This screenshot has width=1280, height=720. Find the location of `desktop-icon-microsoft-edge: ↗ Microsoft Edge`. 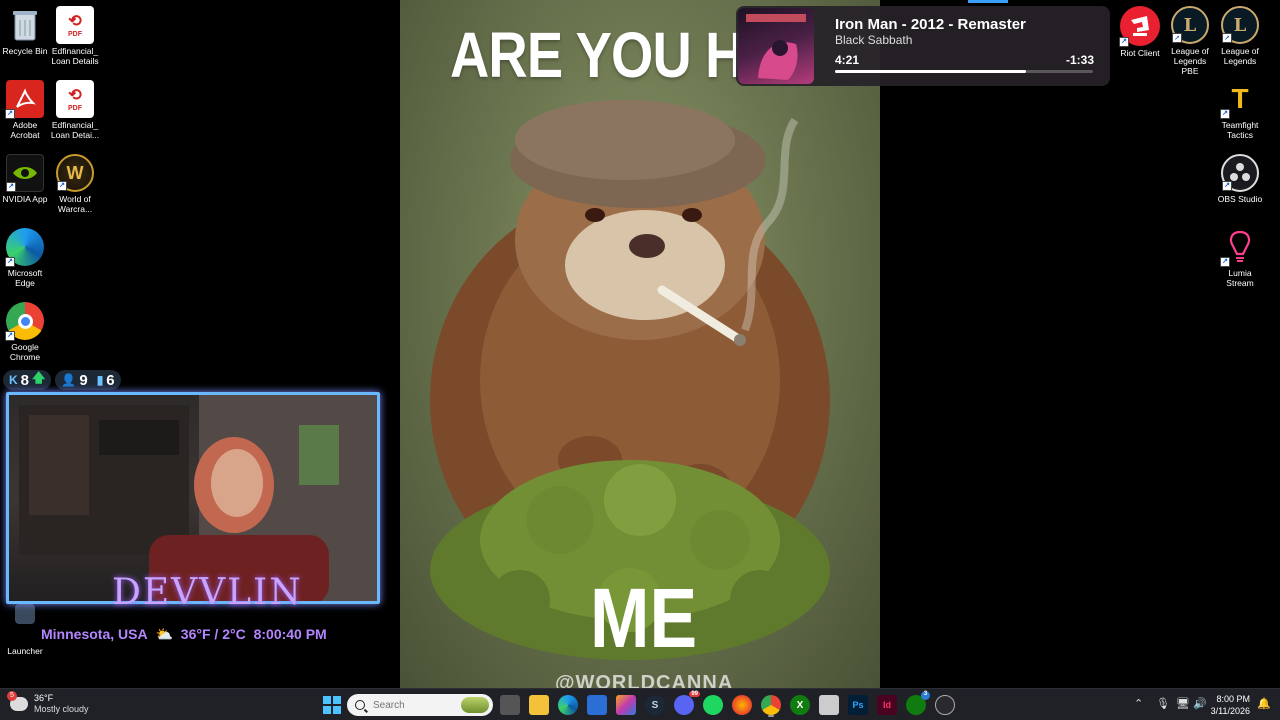

desktop-icon-microsoft-edge: ↗ Microsoft Edge is located at coordinates (25, 258).